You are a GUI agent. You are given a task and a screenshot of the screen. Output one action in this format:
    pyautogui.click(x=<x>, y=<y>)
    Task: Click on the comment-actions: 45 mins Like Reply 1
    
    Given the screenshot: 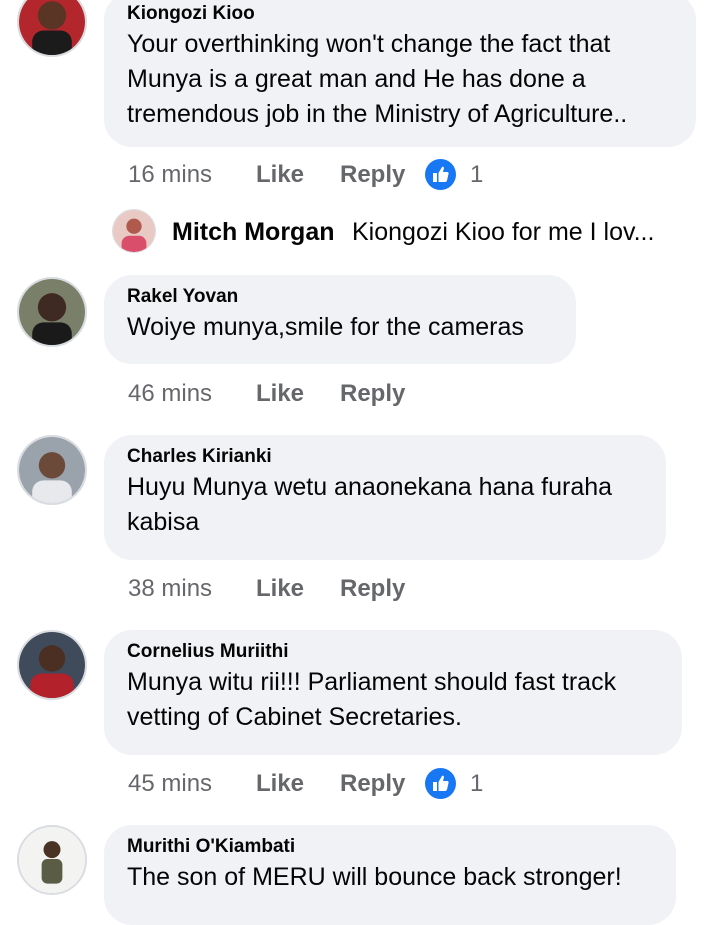 What is the action you would take?
    pyautogui.click(x=360, y=783)
    